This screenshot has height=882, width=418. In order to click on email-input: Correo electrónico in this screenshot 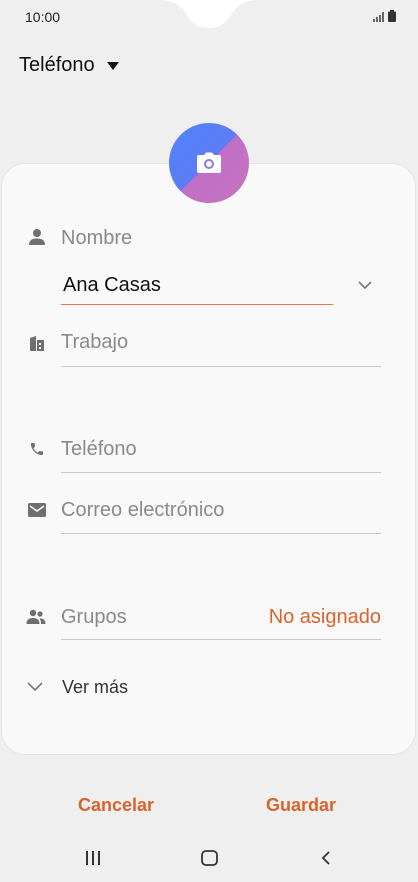, I will do `click(142, 510)`.